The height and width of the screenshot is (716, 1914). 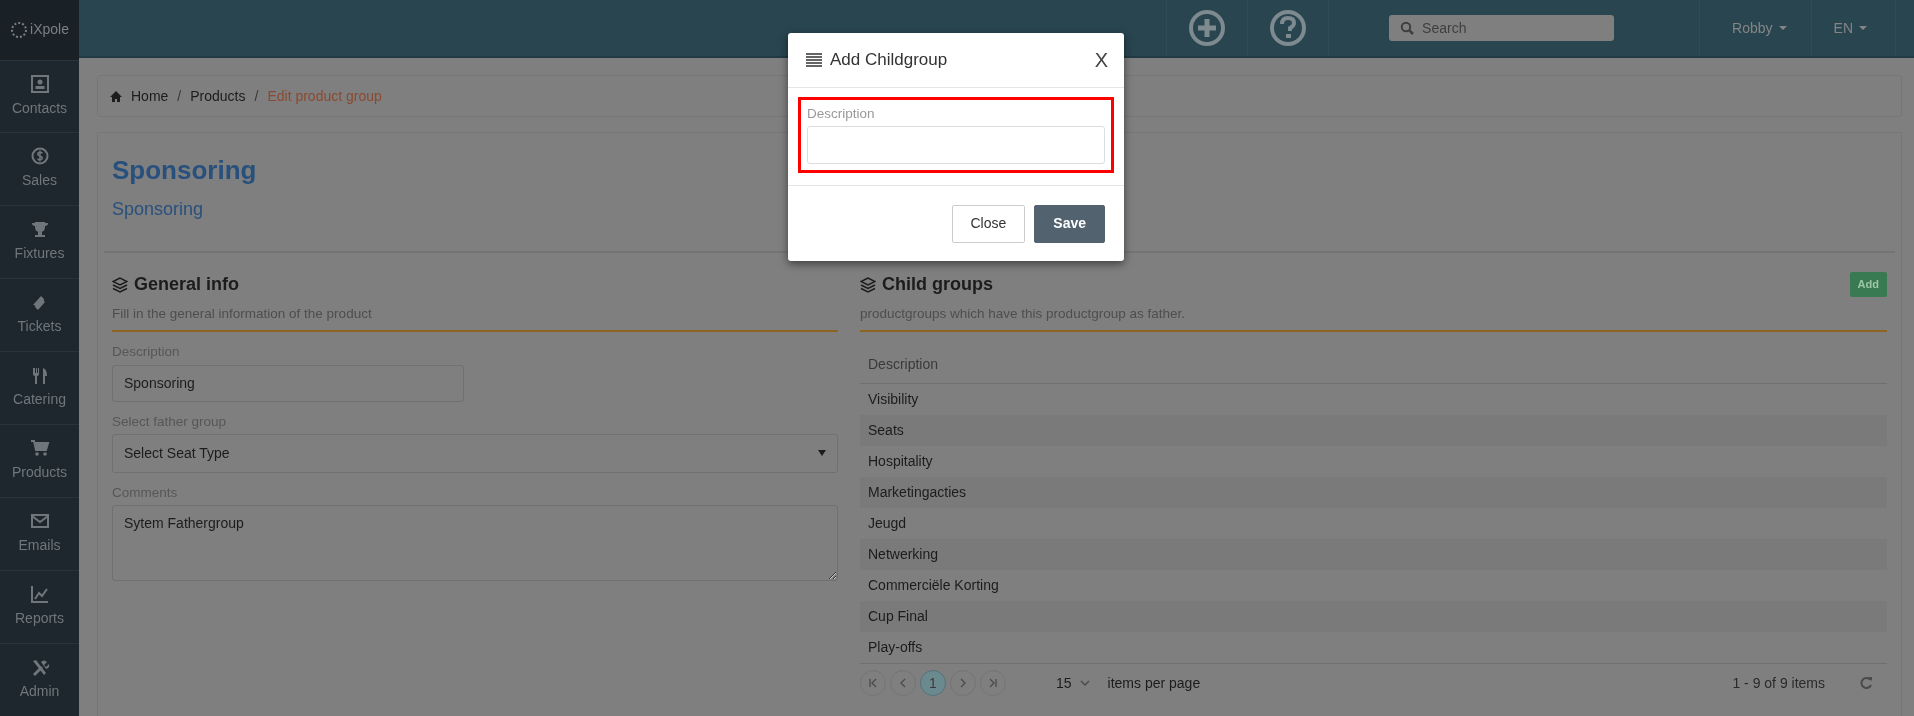 What do you see at coordinates (898, 617) in the screenshot?
I see `table-row-link: Cup Final` at bounding box center [898, 617].